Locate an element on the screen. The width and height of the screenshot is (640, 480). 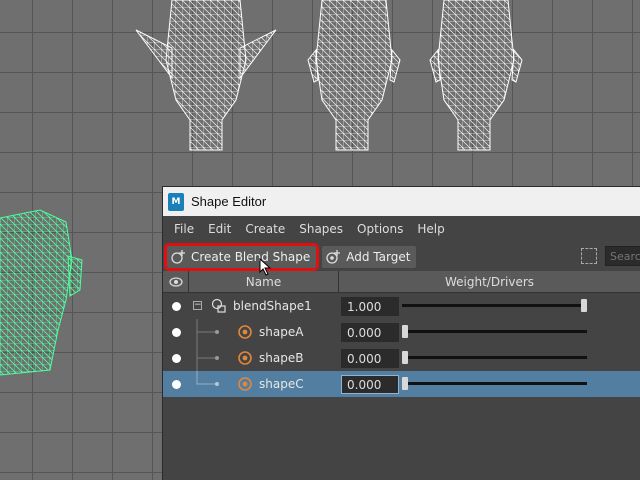
target-add-icon is located at coordinates (333, 257).